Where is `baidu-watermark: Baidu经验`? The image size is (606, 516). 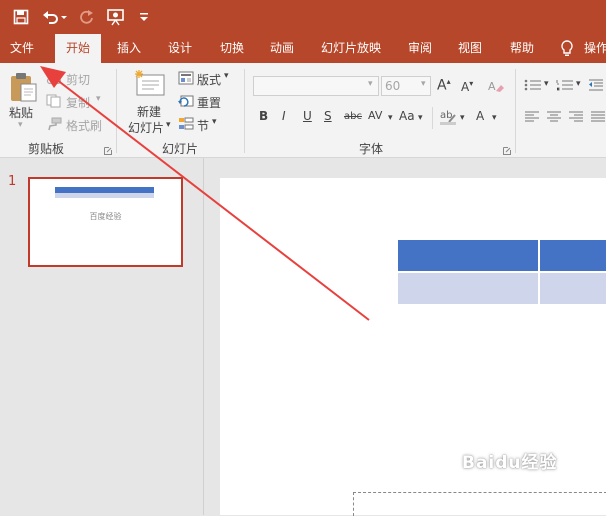
baidu-watermark: Baidu经验 is located at coordinates (510, 463).